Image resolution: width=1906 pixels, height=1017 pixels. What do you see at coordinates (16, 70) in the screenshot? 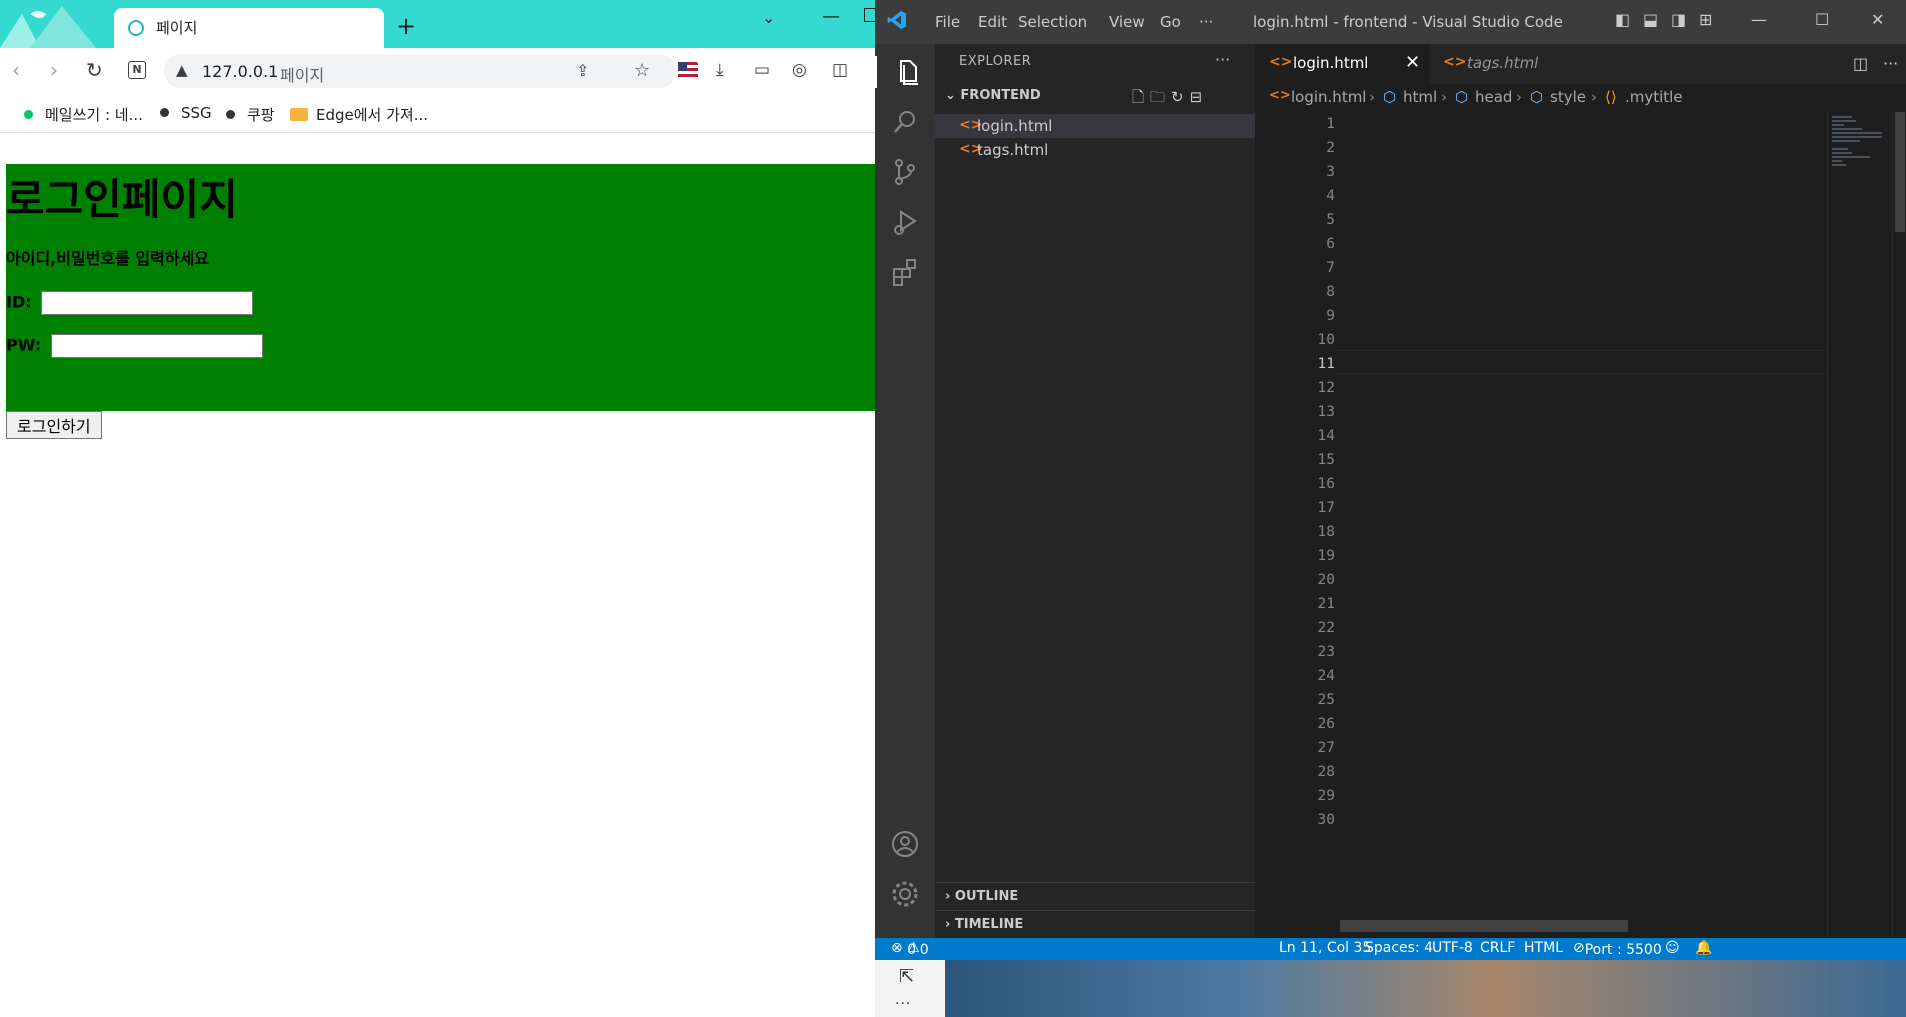
I see `back-arrow-icon: ‹` at bounding box center [16, 70].